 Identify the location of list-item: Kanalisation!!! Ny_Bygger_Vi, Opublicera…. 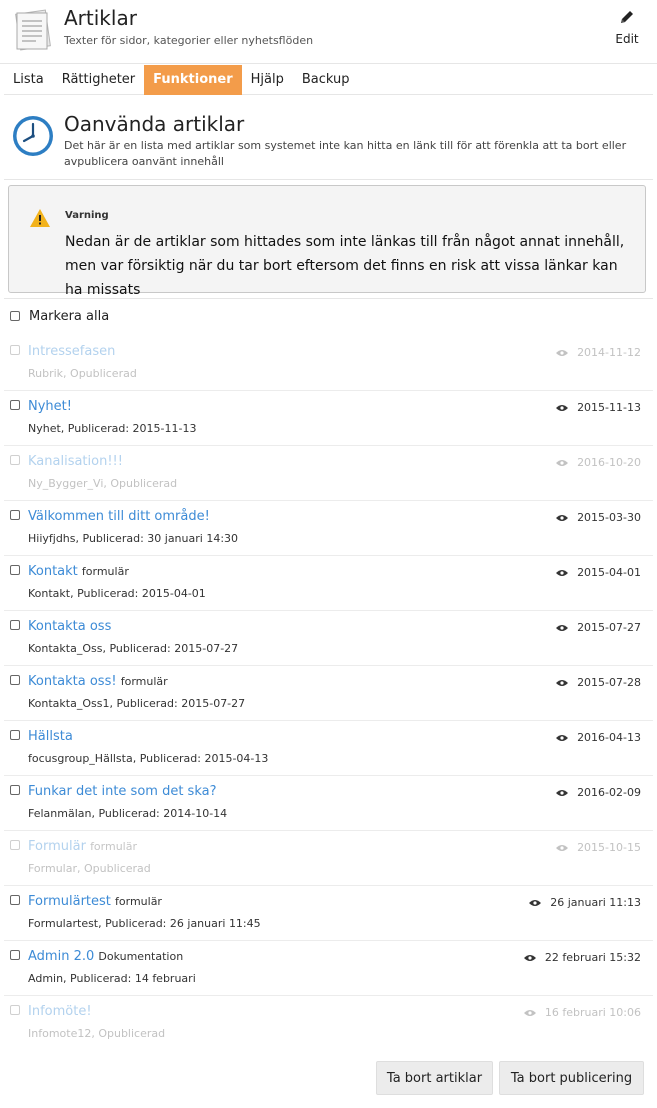
(328, 473).